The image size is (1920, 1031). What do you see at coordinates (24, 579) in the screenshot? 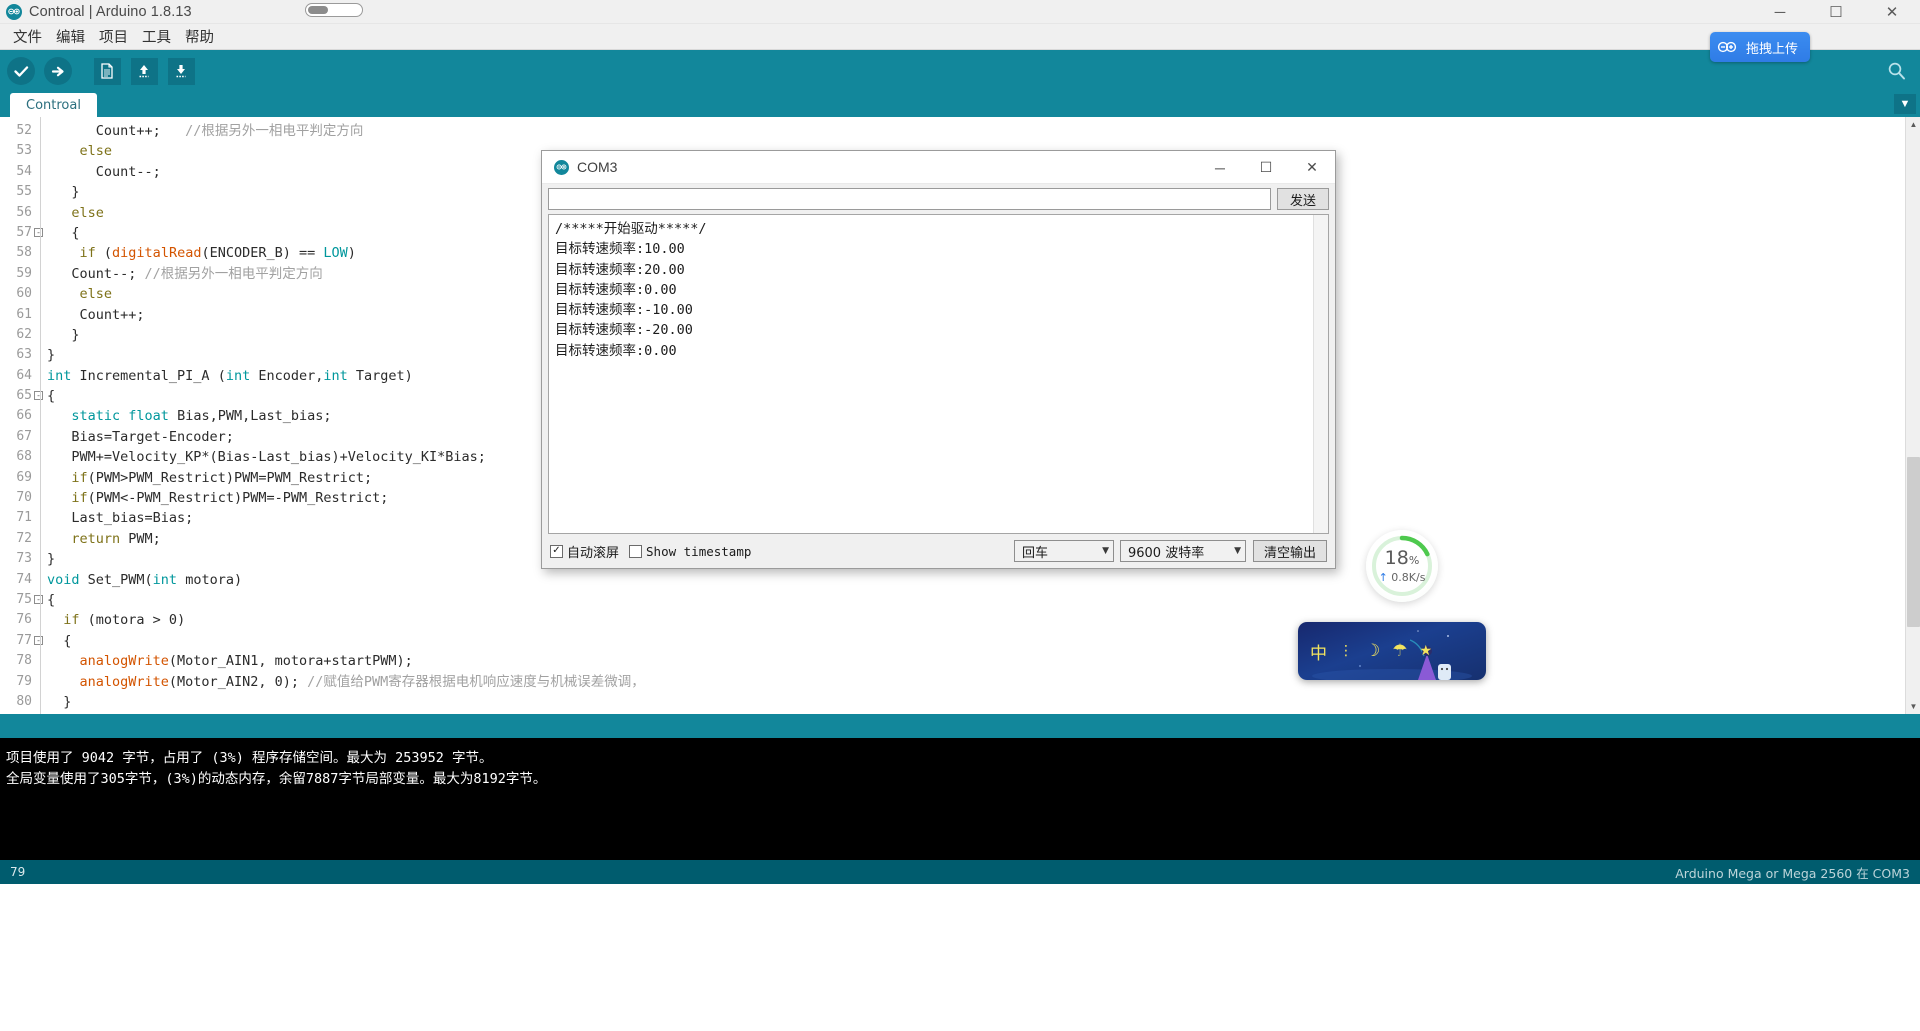
I see `line-number: 74` at bounding box center [24, 579].